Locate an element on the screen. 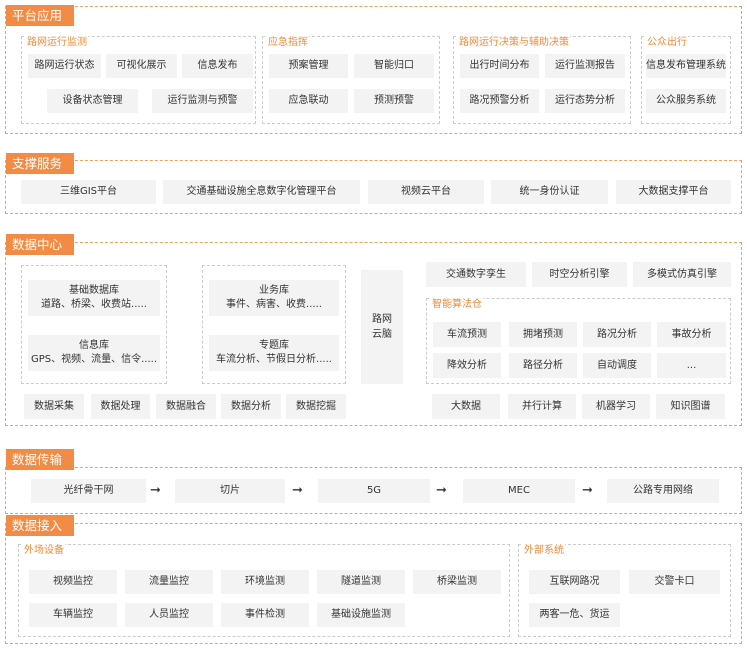 This screenshot has width=747, height=651. app-item: 路网运行状态 is located at coordinates (64, 66).